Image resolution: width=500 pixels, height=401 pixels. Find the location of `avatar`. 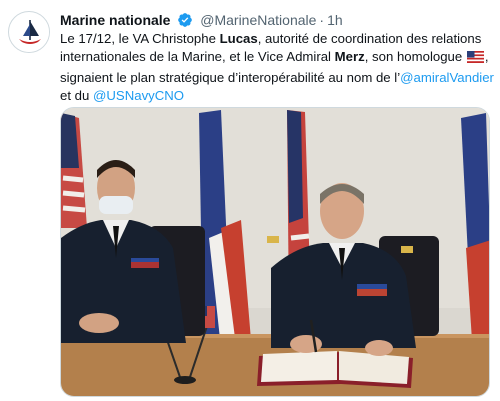

avatar is located at coordinates (29, 32).